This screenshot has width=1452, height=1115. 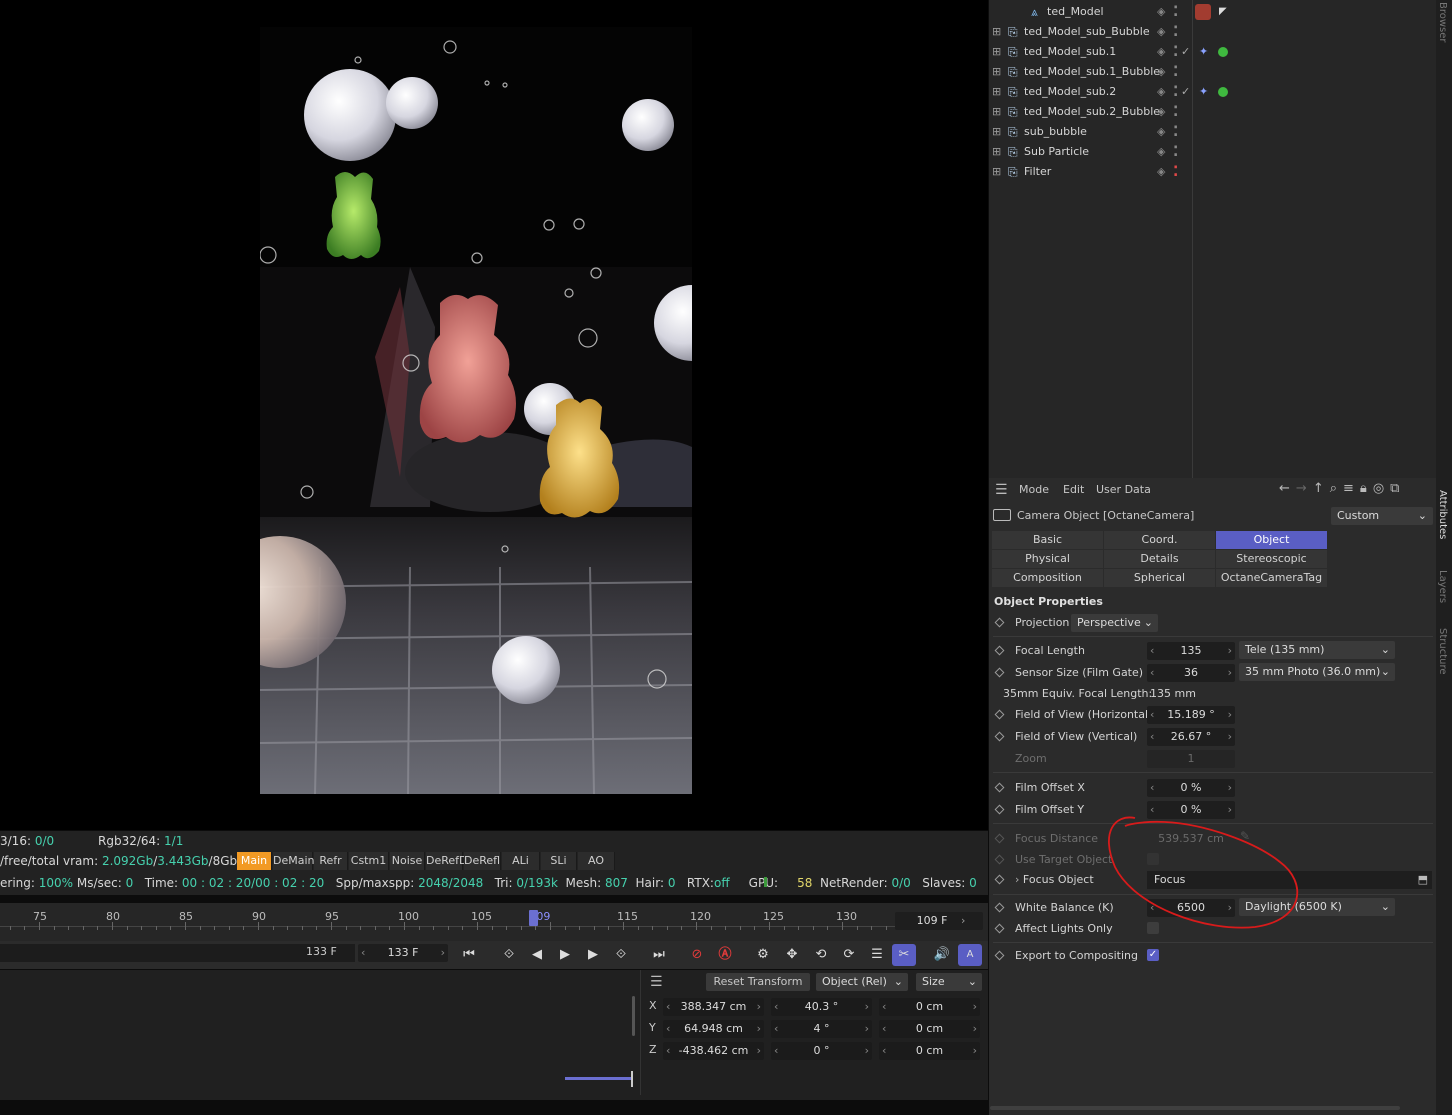 What do you see at coordinates (331, 861) in the screenshot?
I see `channel-tab-refr: Refr` at bounding box center [331, 861].